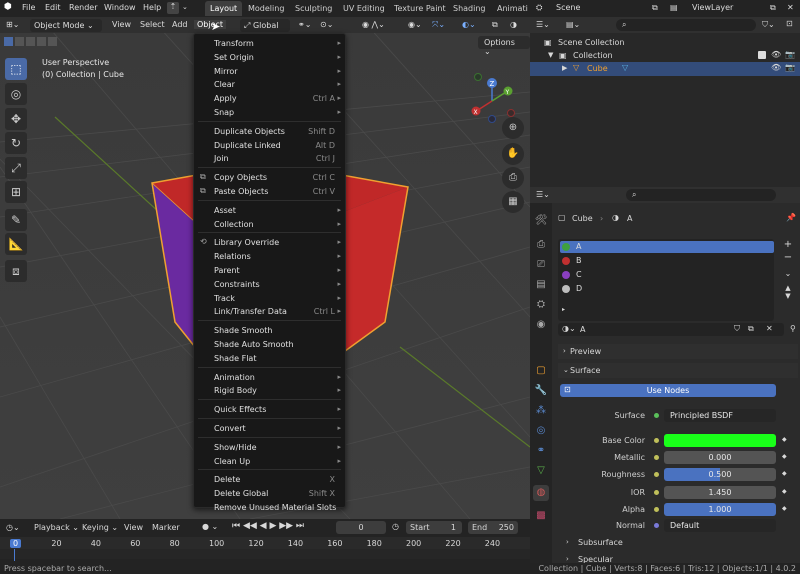 The image size is (800, 574). What do you see at coordinates (269, 84) in the screenshot?
I see `menu-item: Clear ▸` at bounding box center [269, 84].